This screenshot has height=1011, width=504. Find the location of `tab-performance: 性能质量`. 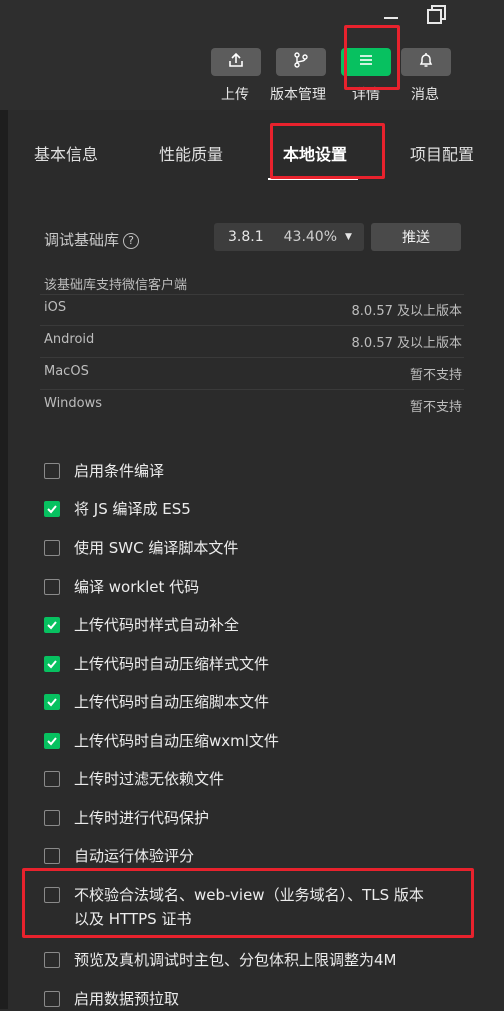

tab-performance: 性能质量 is located at coordinates (191, 153).